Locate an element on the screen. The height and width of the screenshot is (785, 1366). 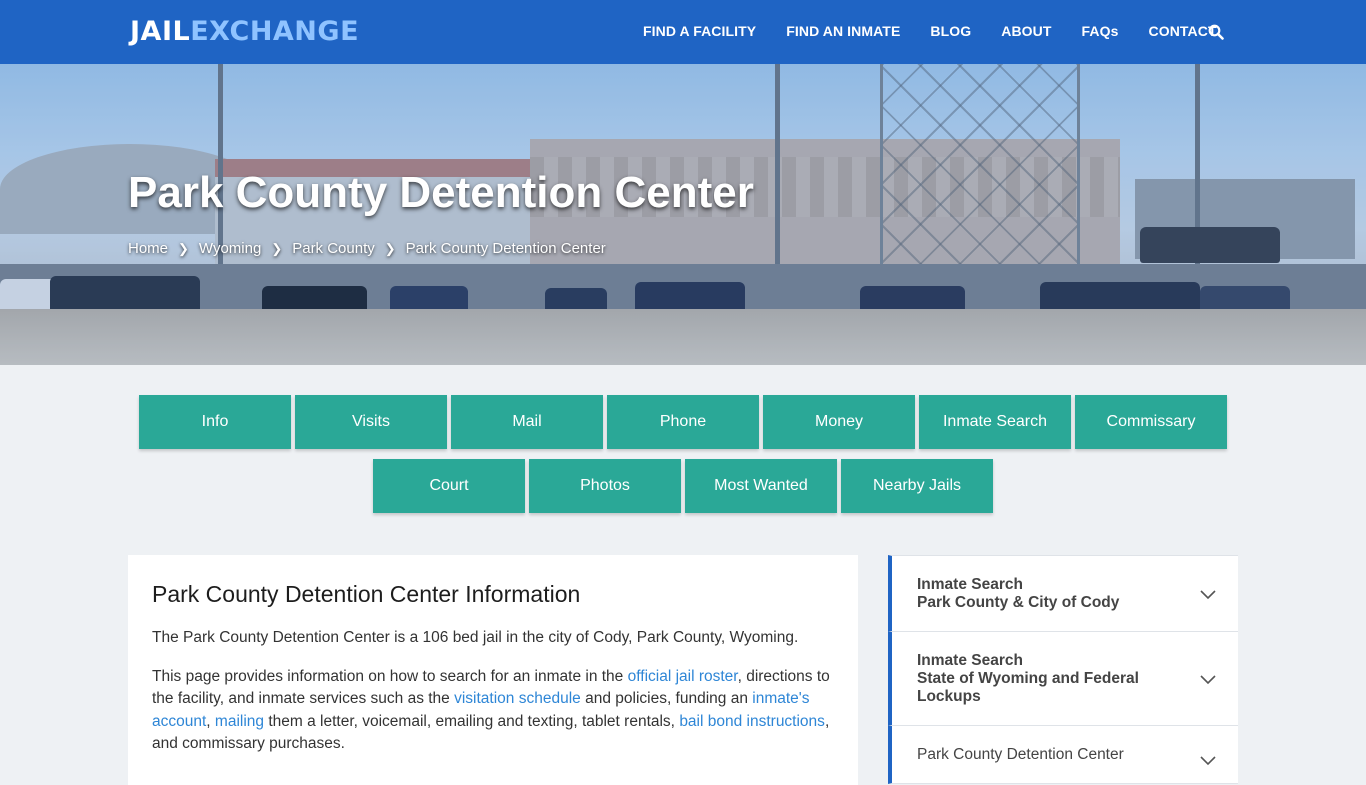
section-button-commissary: Commissary is located at coordinates (1151, 422).